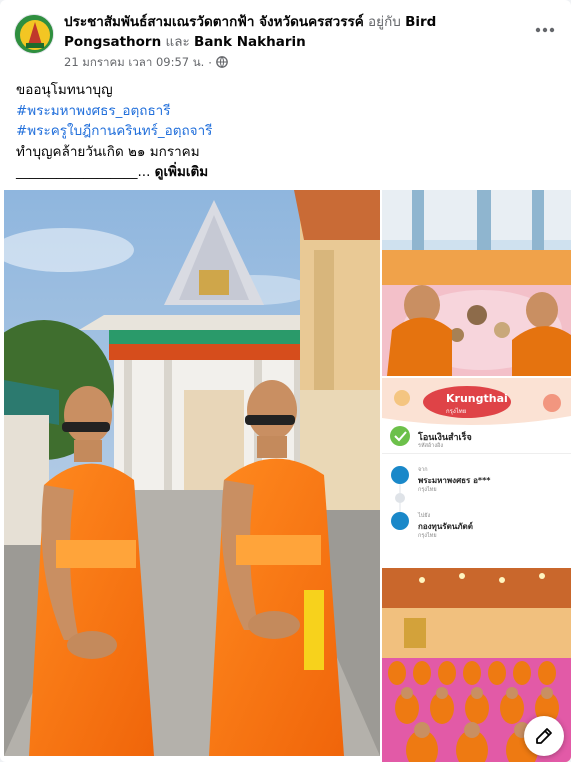 Image resolution: width=571 pixels, height=762 pixels. Describe the element at coordinates (64, 90) in the screenshot. I see `post-line-1: ขออนุโมทนาบุญ` at that location.